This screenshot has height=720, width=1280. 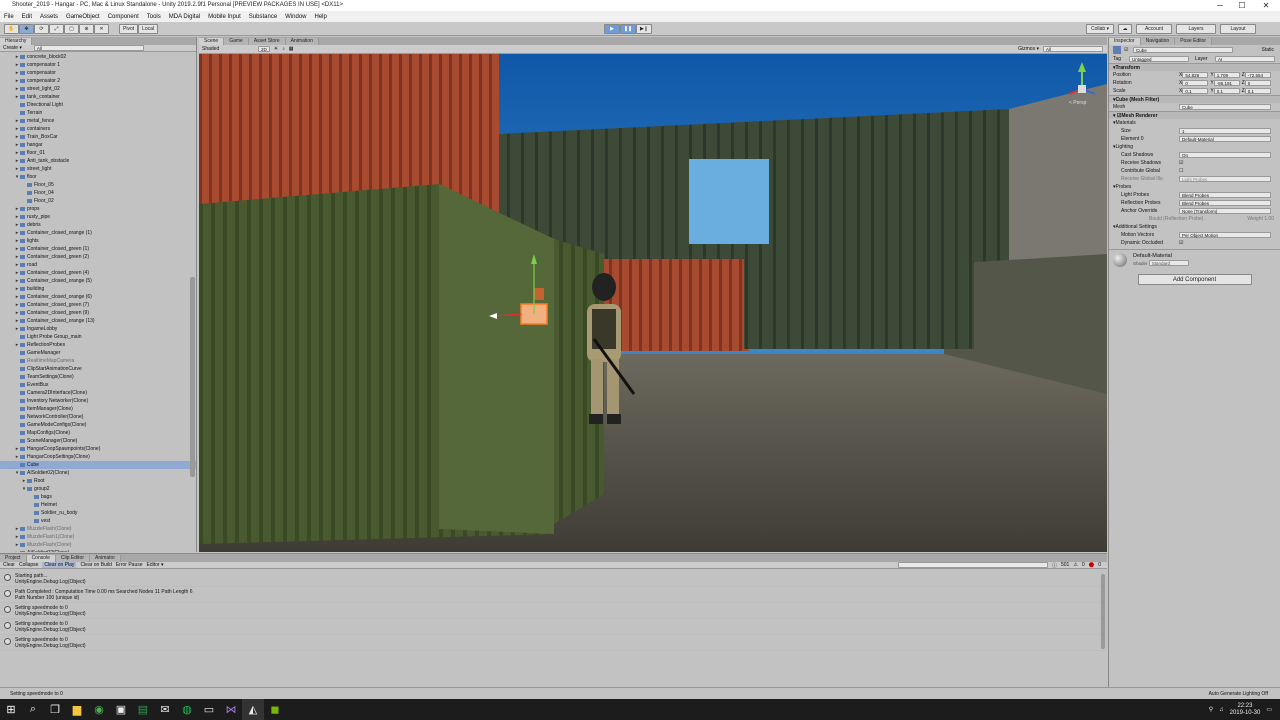 What do you see at coordinates (98, 369) in the screenshot?
I see `hierarchy-item: ClipStartAnimationCurve` at bounding box center [98, 369].